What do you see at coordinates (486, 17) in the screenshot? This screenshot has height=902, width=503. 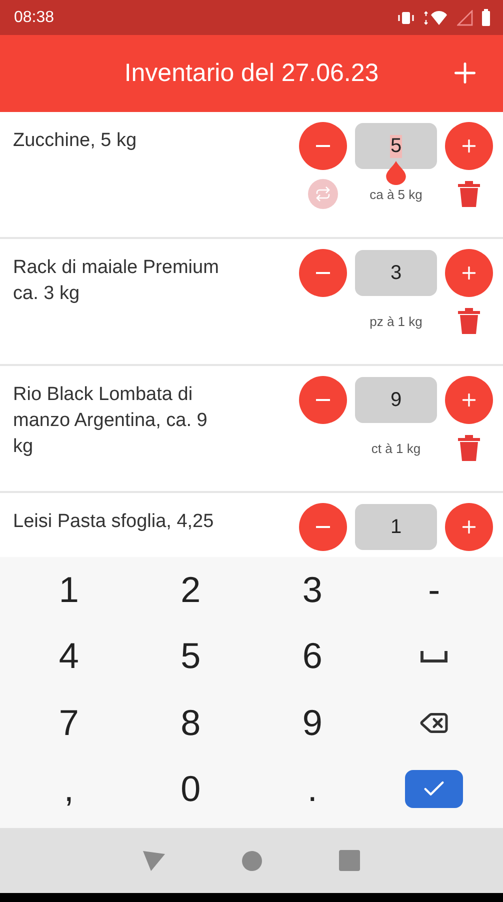 I see `battery-icon` at bounding box center [486, 17].